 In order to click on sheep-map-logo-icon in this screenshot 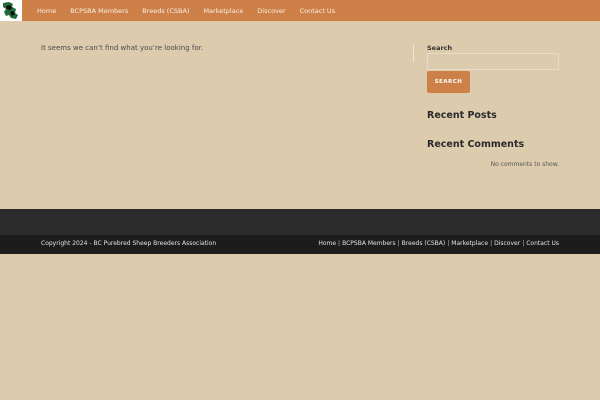, I will do `click(11, 10)`.